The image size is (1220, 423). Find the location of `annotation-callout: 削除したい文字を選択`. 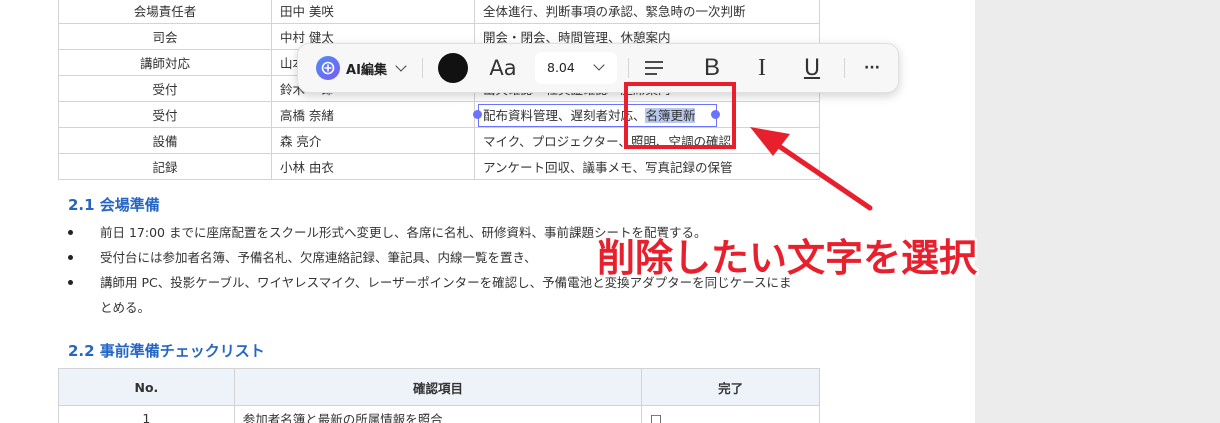

annotation-callout: 削除したい文字を選択 is located at coordinates (787, 258).